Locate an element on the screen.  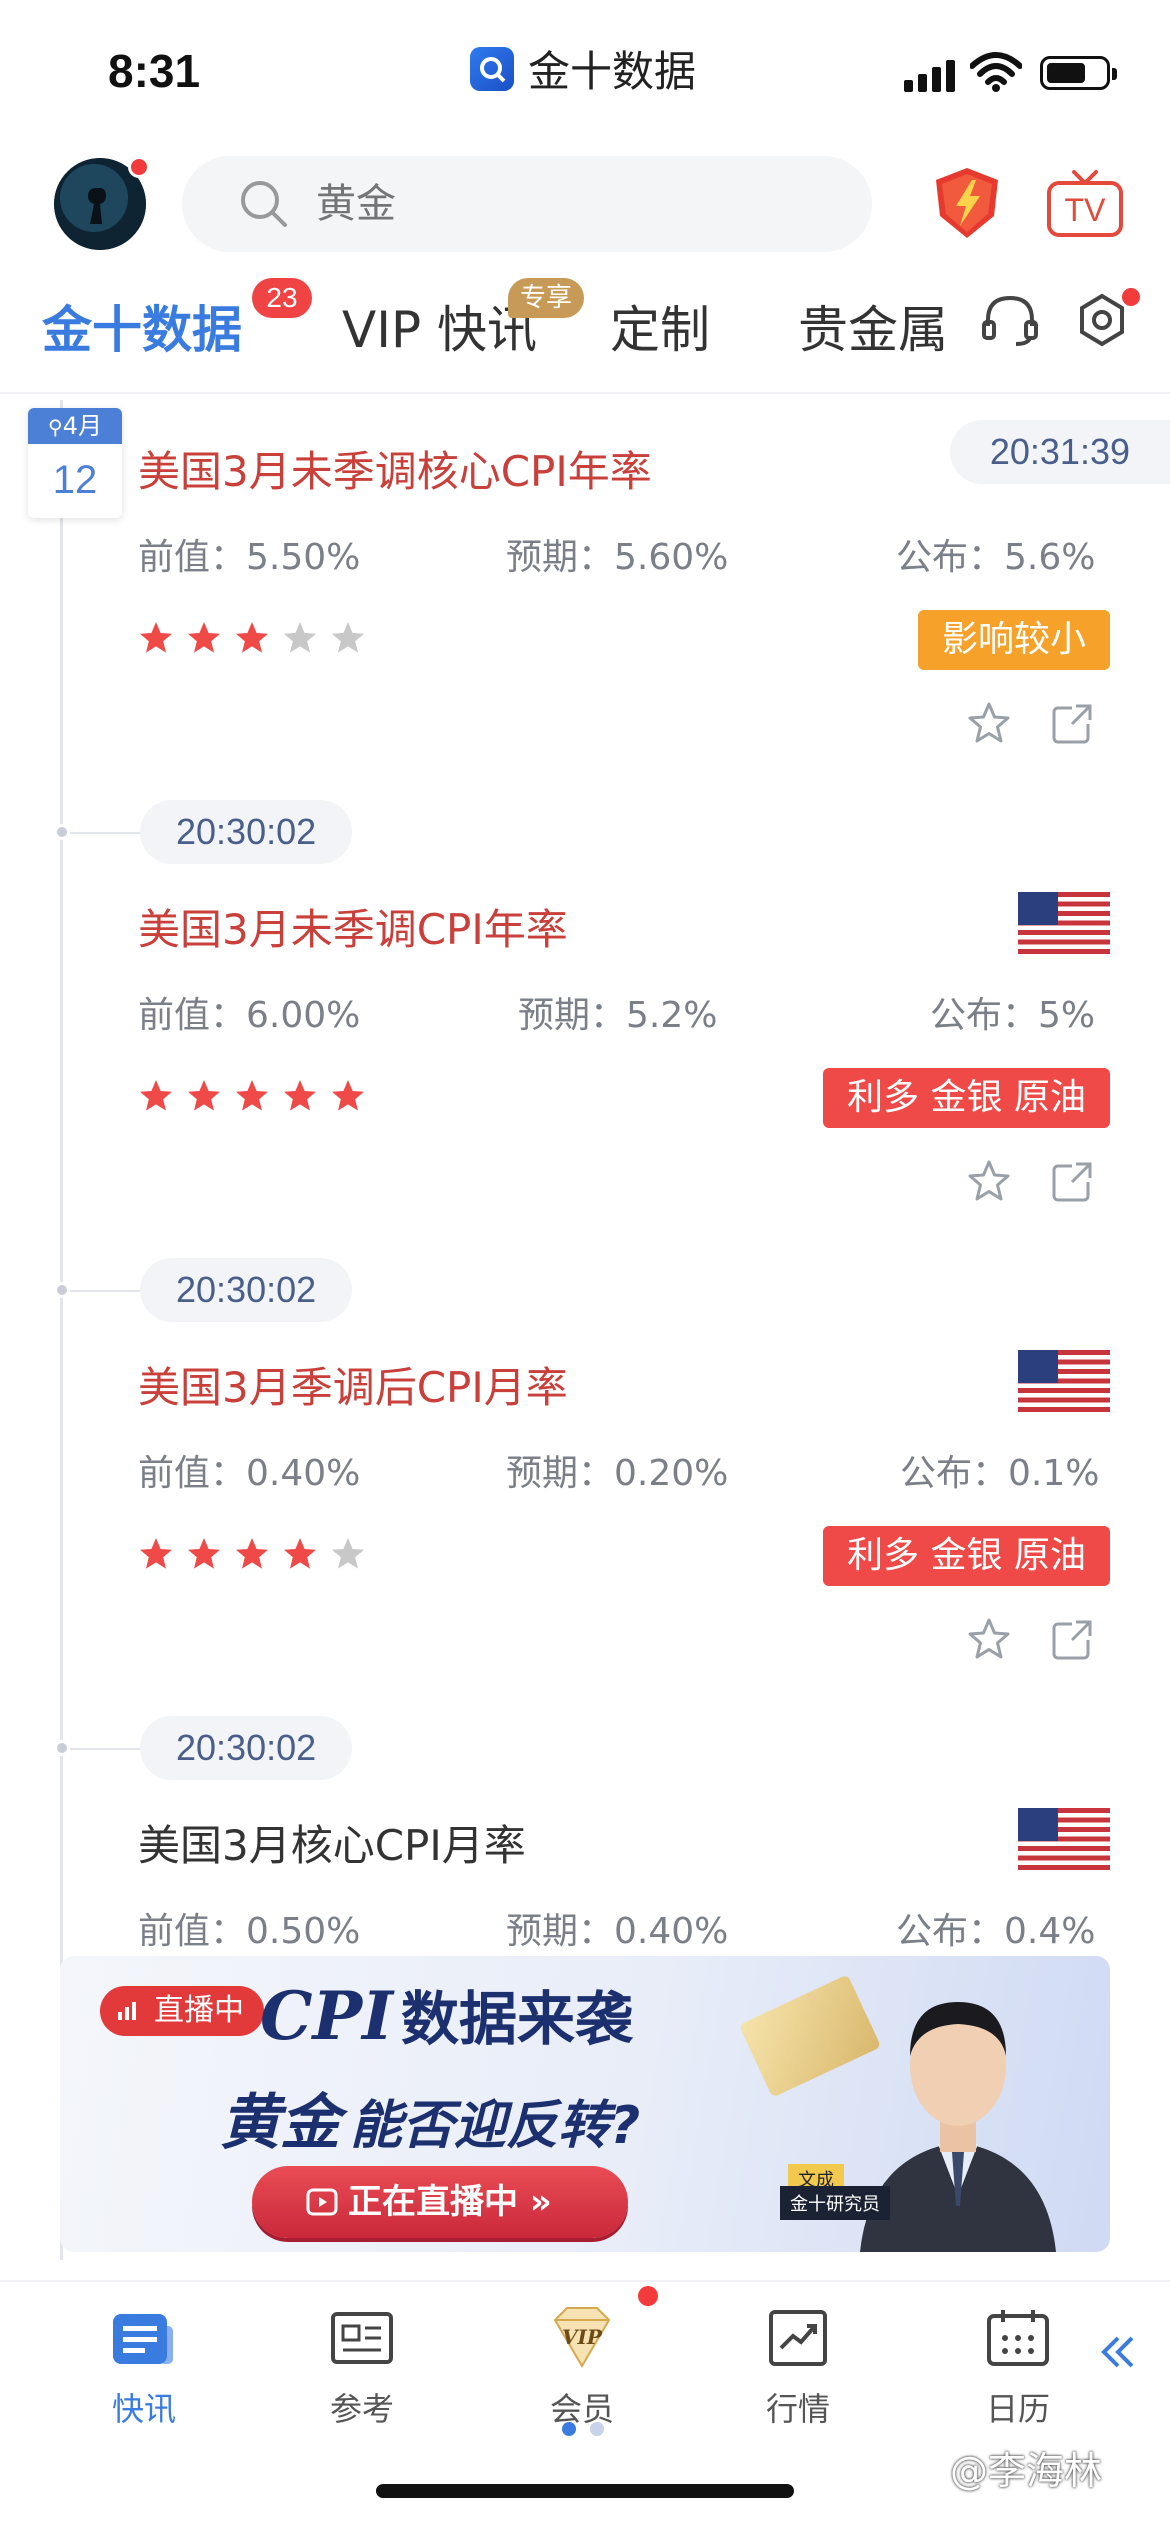
unread-count-badge: 23 is located at coordinates (282, 298).